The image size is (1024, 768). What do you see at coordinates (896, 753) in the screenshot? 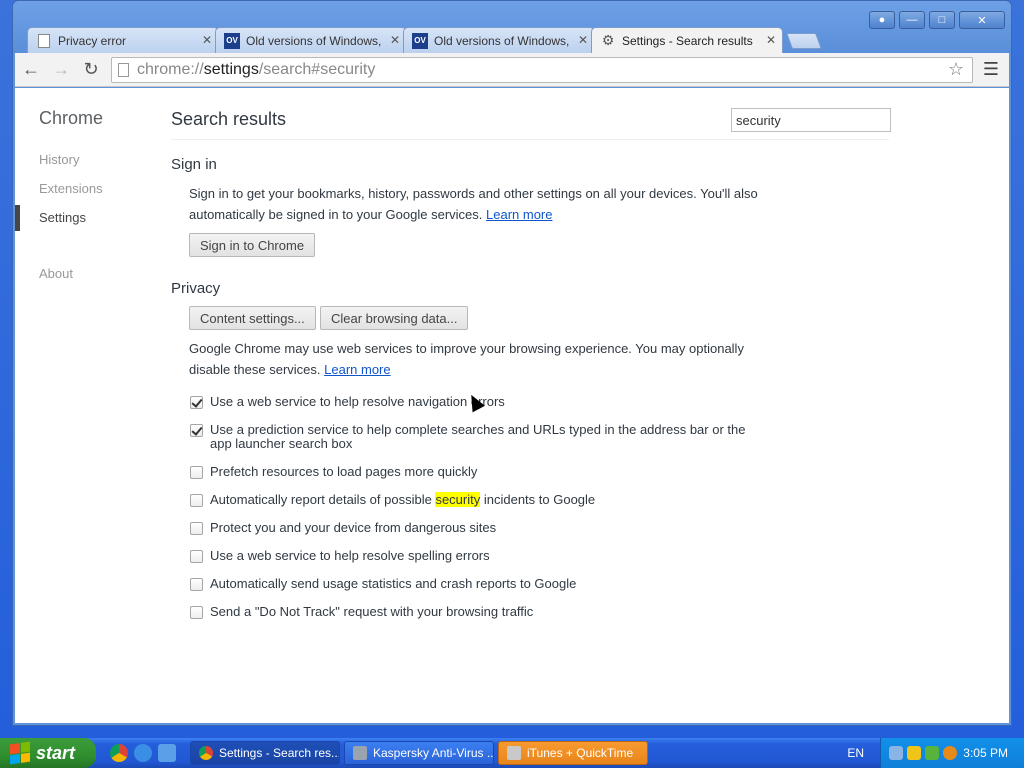
I see `network-icon` at bounding box center [896, 753].